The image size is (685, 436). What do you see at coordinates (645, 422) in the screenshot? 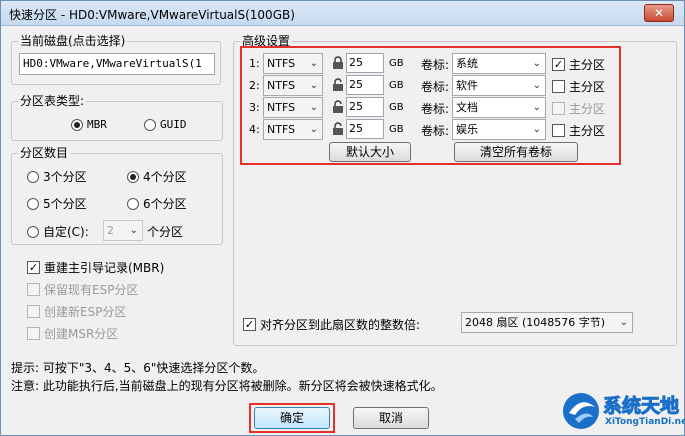
I see `logo-subtitle: XiTongTianDi.net` at bounding box center [645, 422].